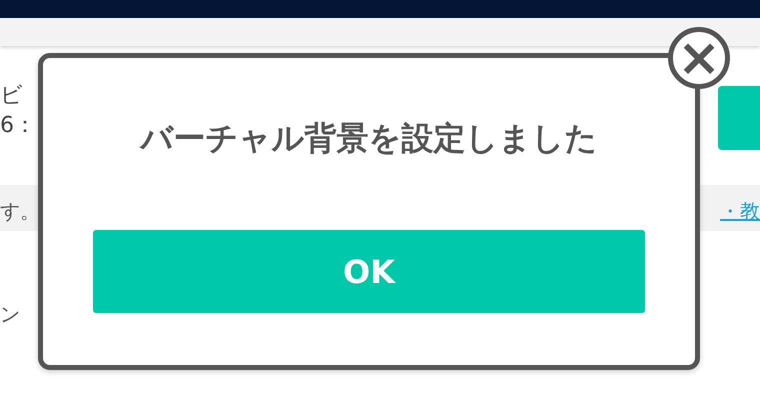 The image size is (760, 409). Describe the element at coordinates (740, 211) in the screenshot. I see `notice-link: ・教` at that location.